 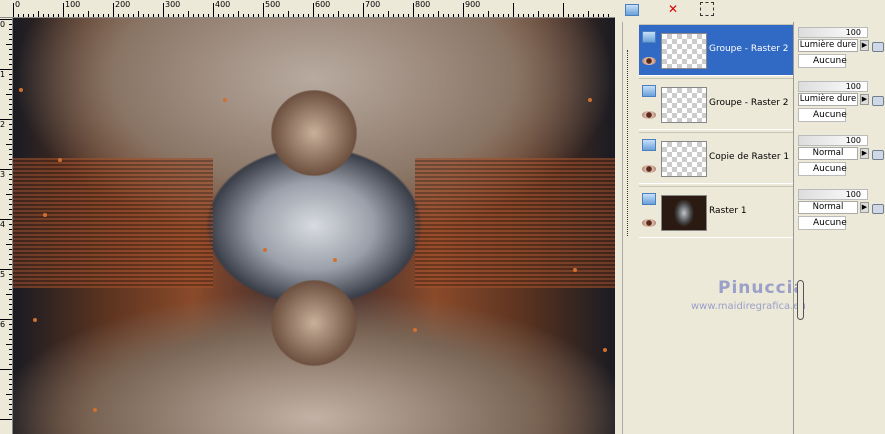 I want to click on edit-selection-icon, so click(x=707, y=9).